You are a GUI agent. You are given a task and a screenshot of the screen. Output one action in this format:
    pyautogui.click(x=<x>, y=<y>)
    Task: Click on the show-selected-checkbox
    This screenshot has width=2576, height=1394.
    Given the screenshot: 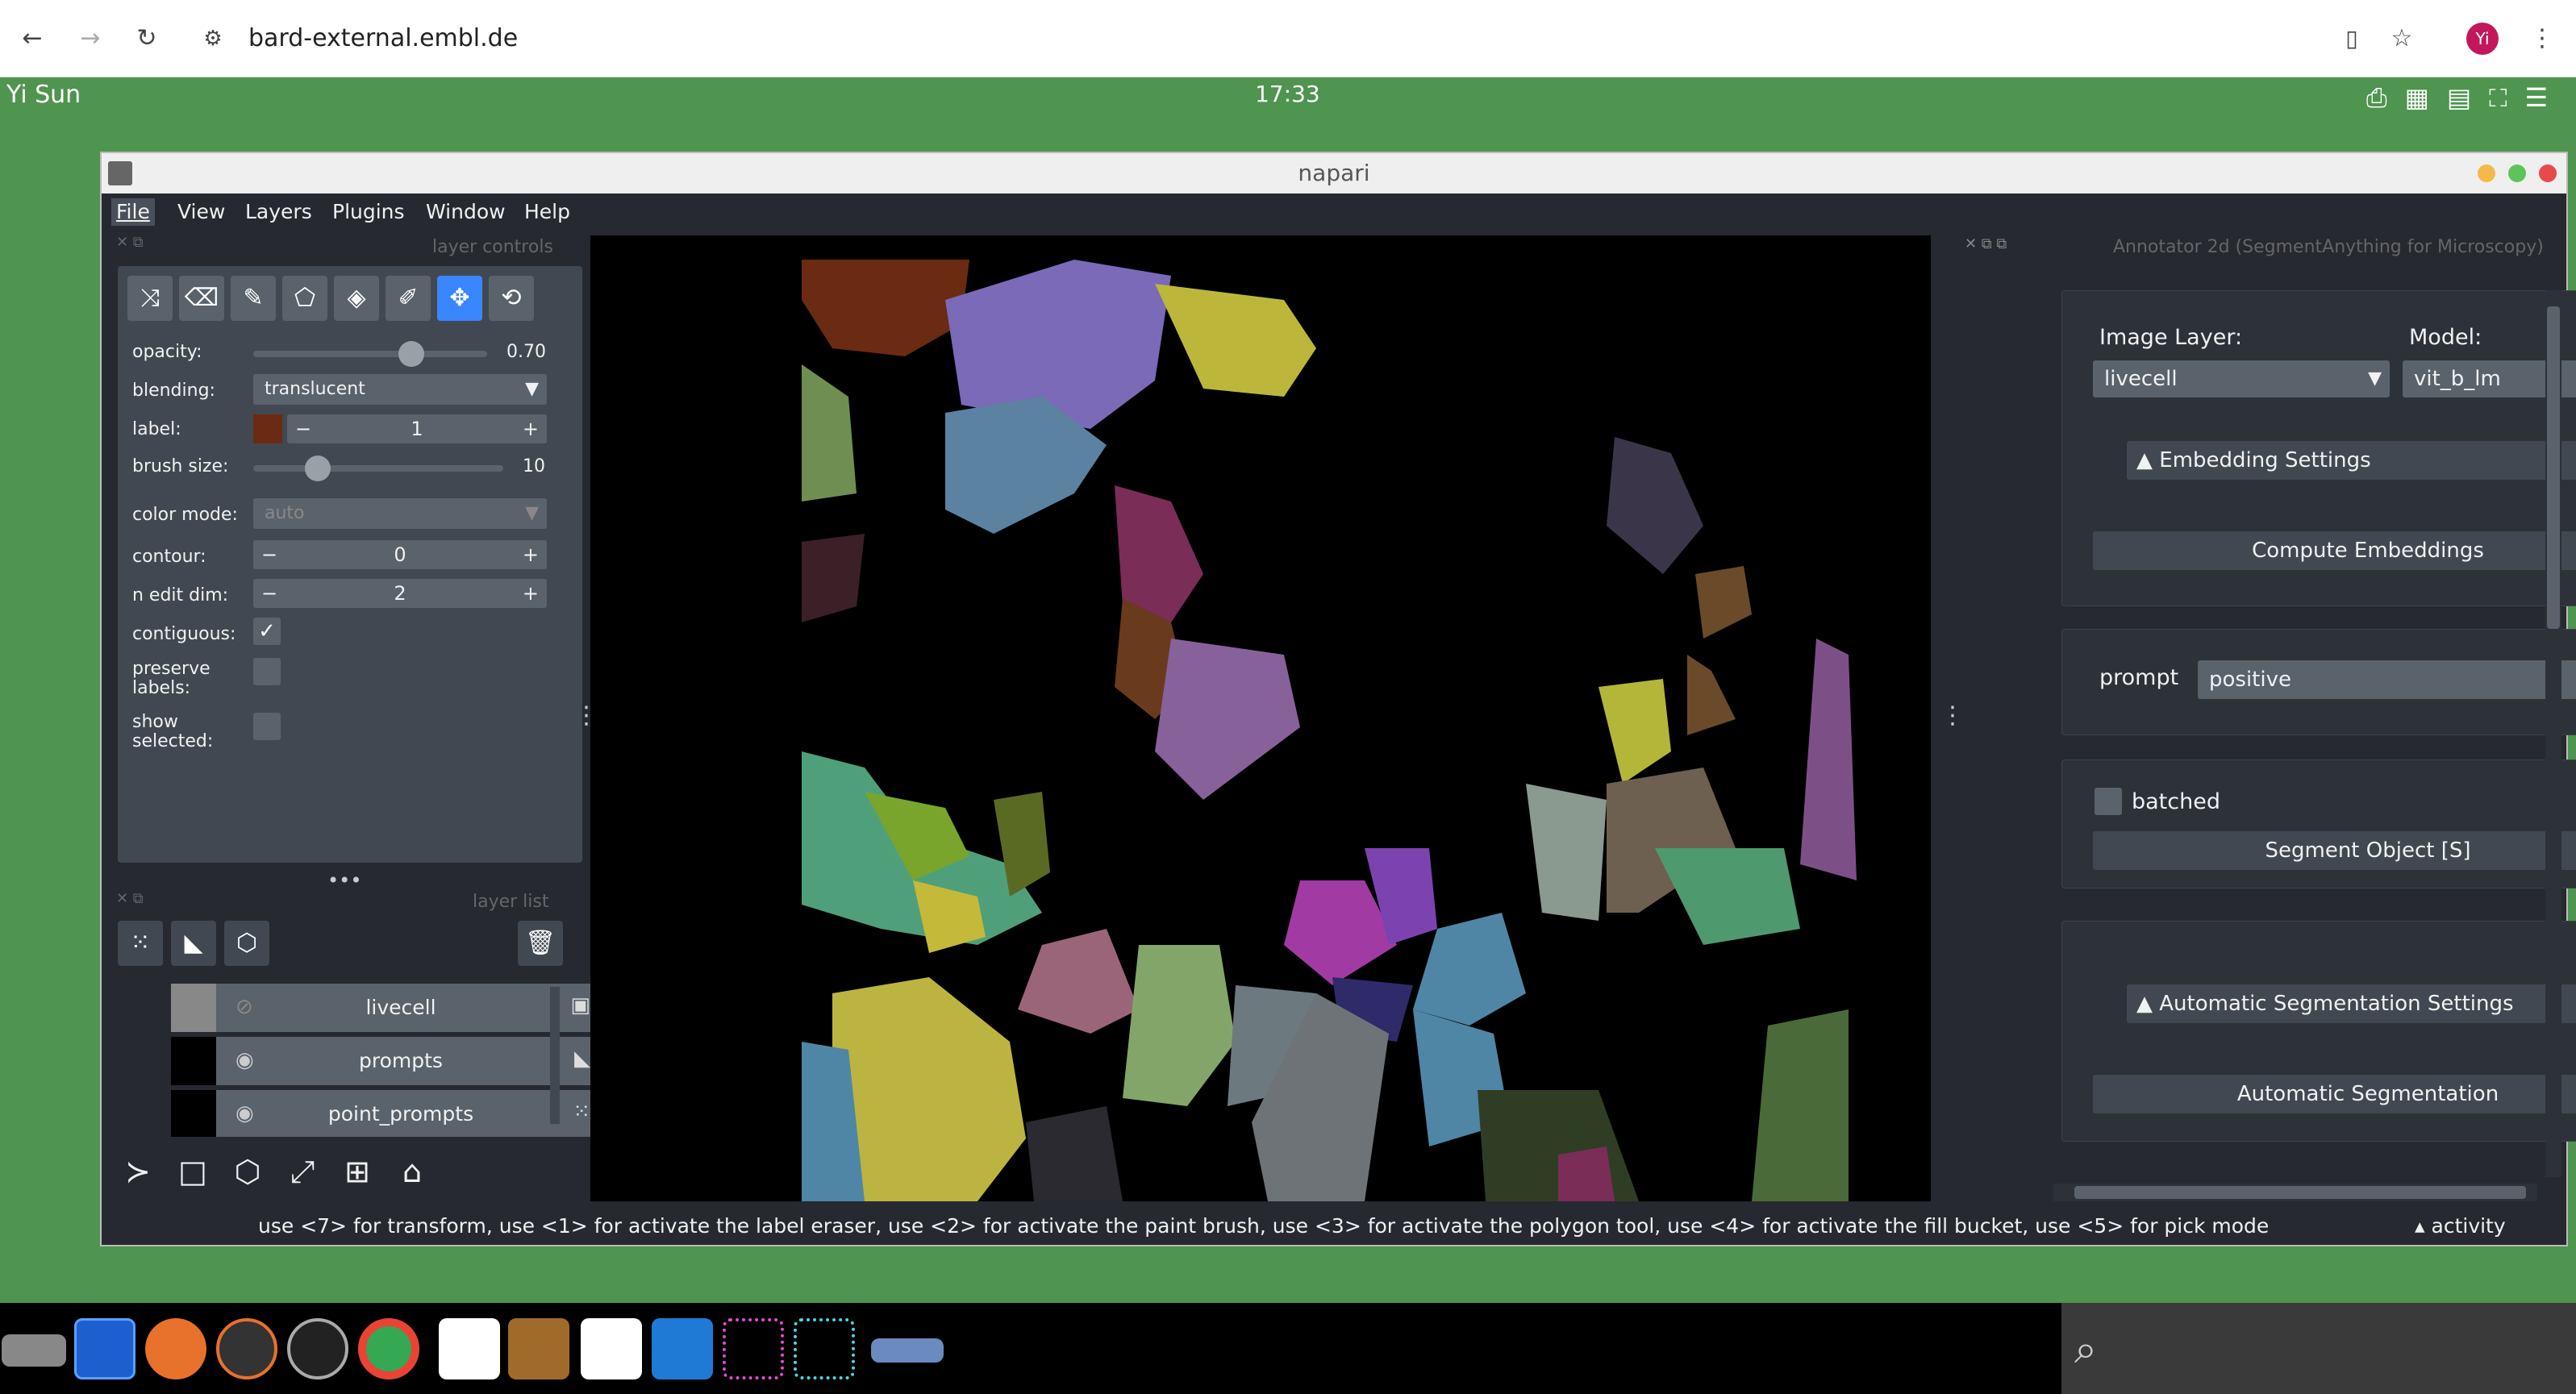 What is the action you would take?
    pyautogui.click(x=267, y=726)
    